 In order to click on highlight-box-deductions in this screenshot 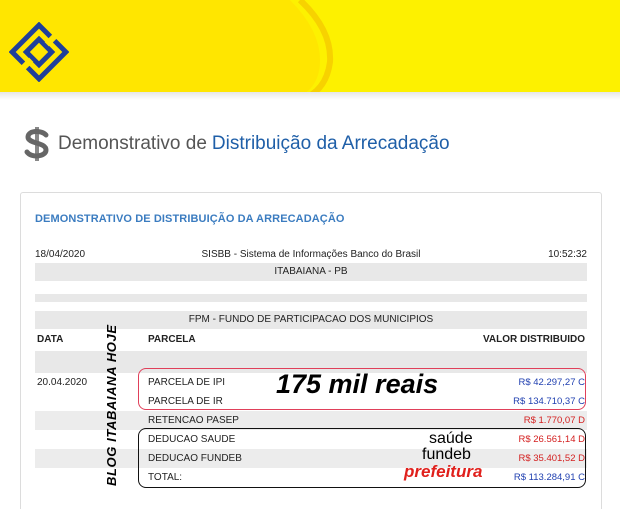, I will do `click(362, 458)`.